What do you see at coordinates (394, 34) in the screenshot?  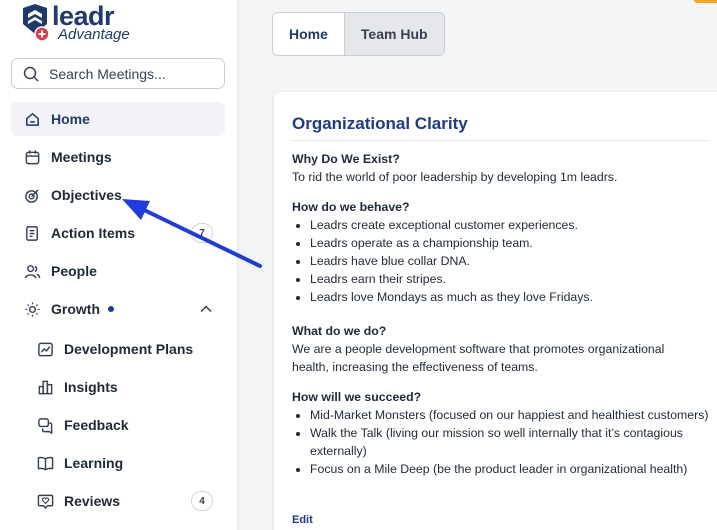 I see `tab-team-hub: Team Hub` at bounding box center [394, 34].